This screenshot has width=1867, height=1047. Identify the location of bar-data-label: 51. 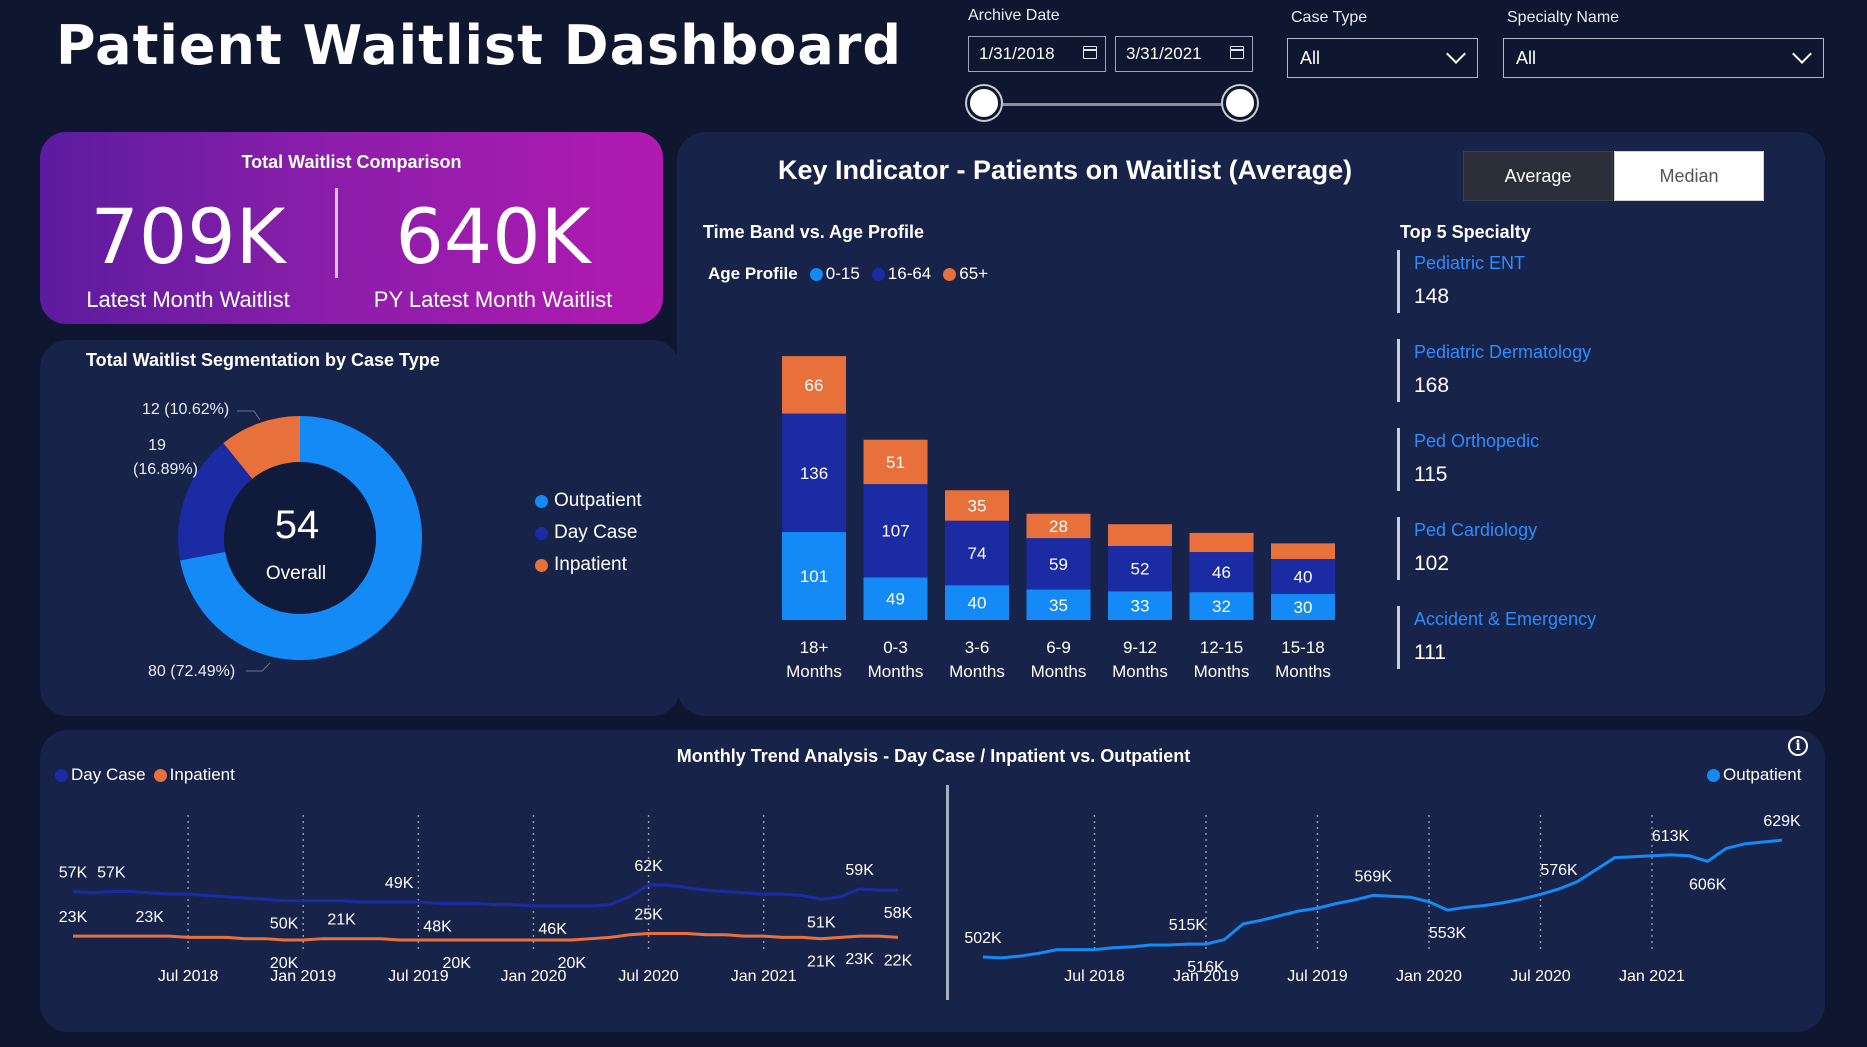
(895, 462).